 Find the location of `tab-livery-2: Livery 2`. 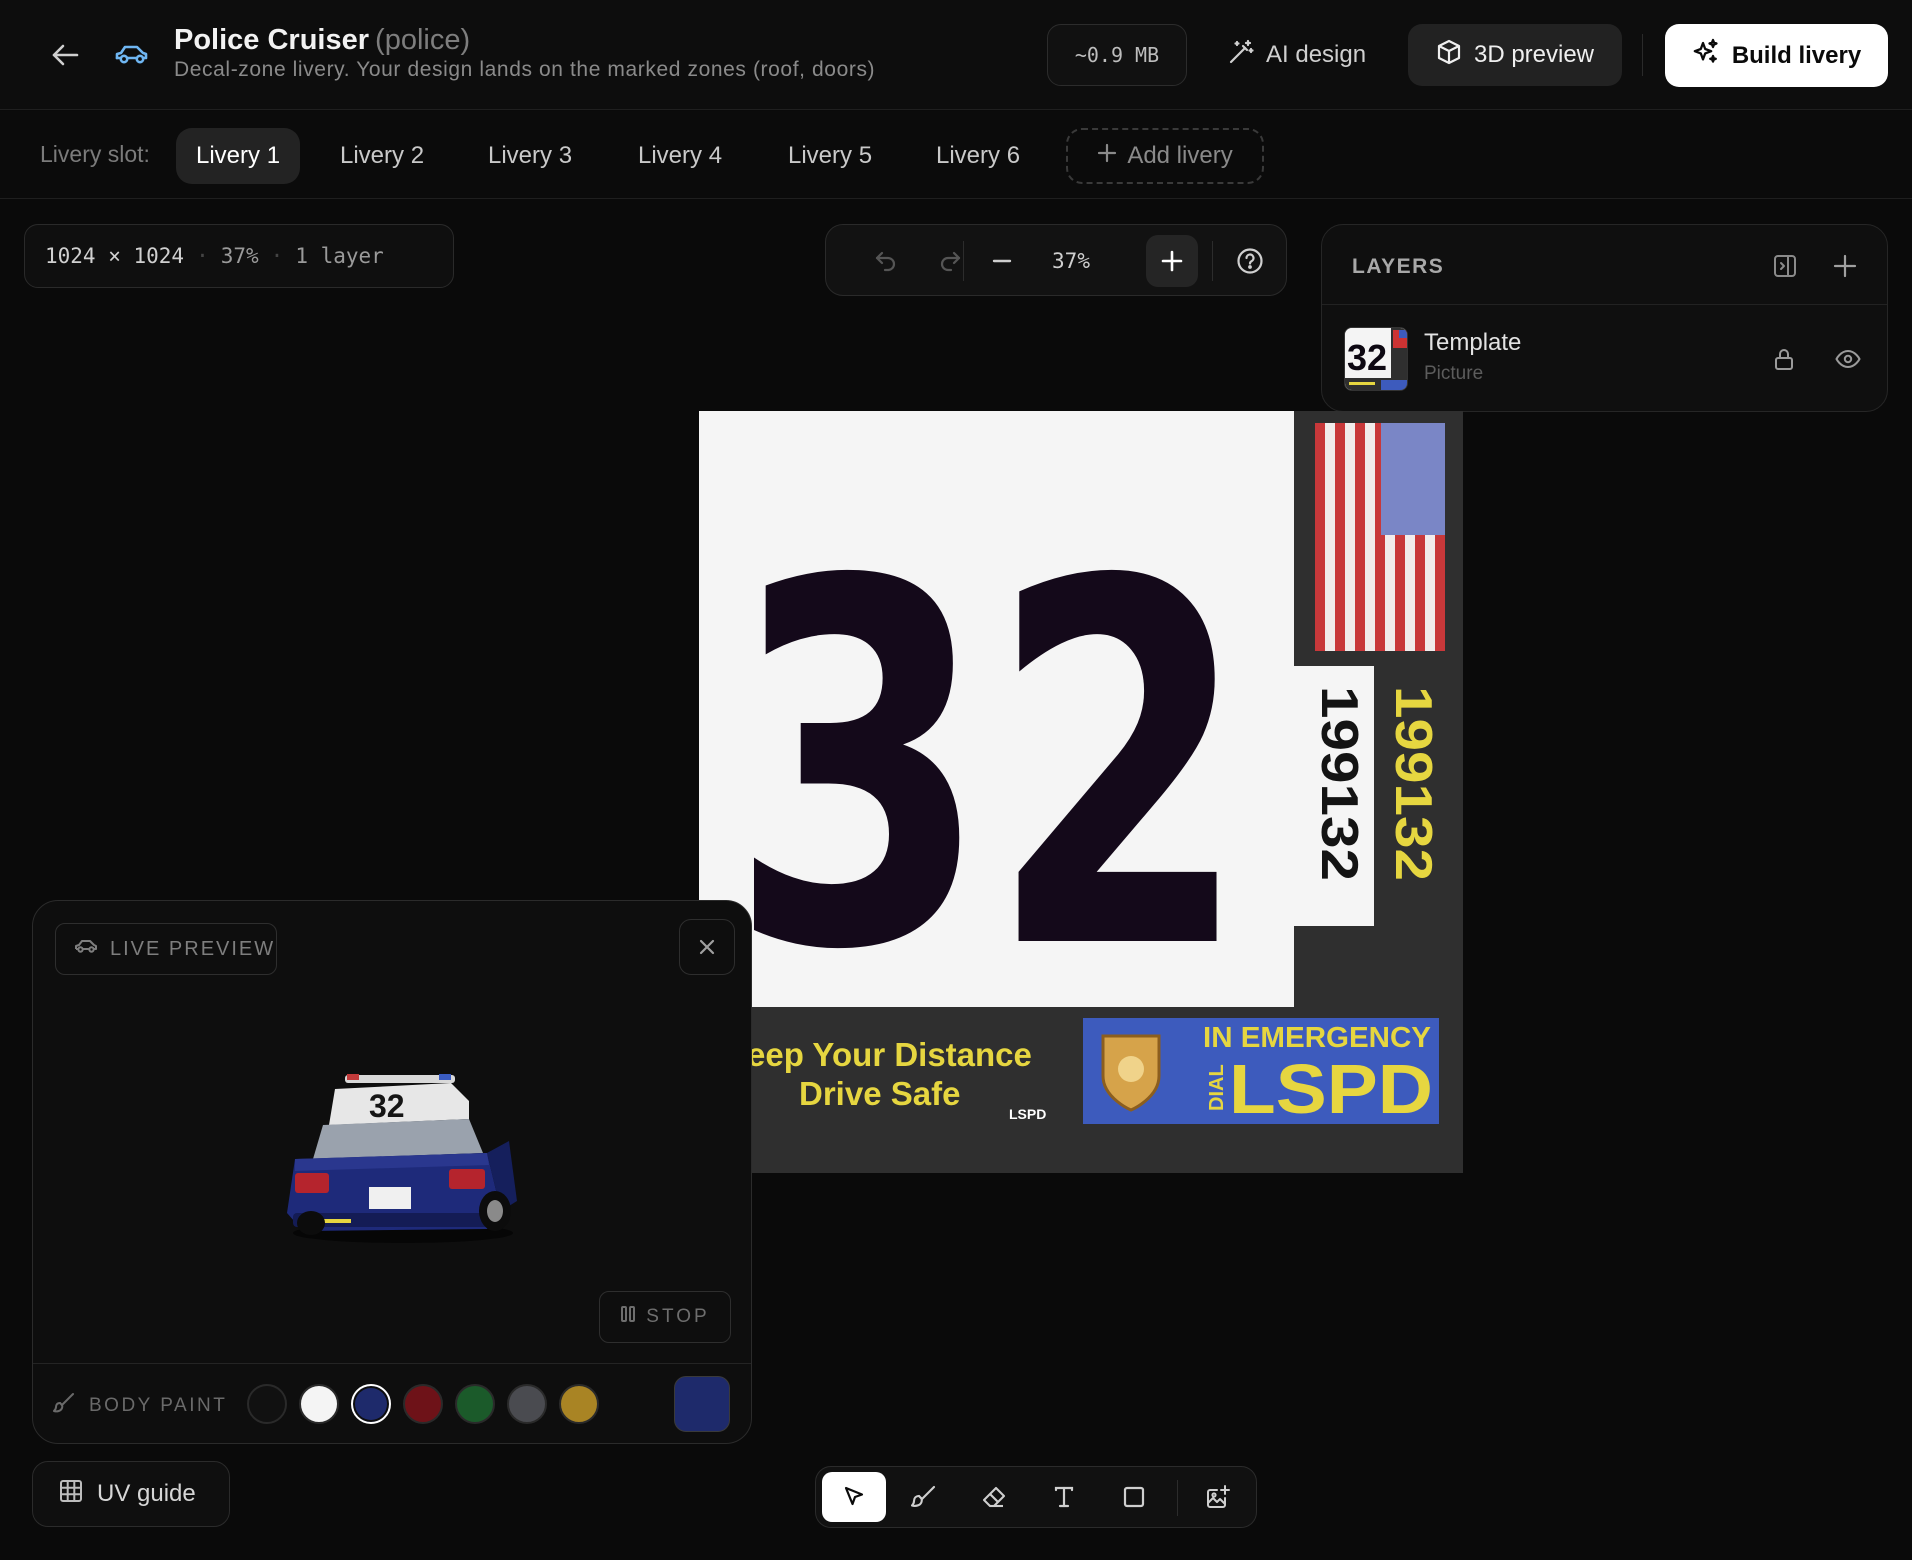

tab-livery-2: Livery 2 is located at coordinates (382, 156).